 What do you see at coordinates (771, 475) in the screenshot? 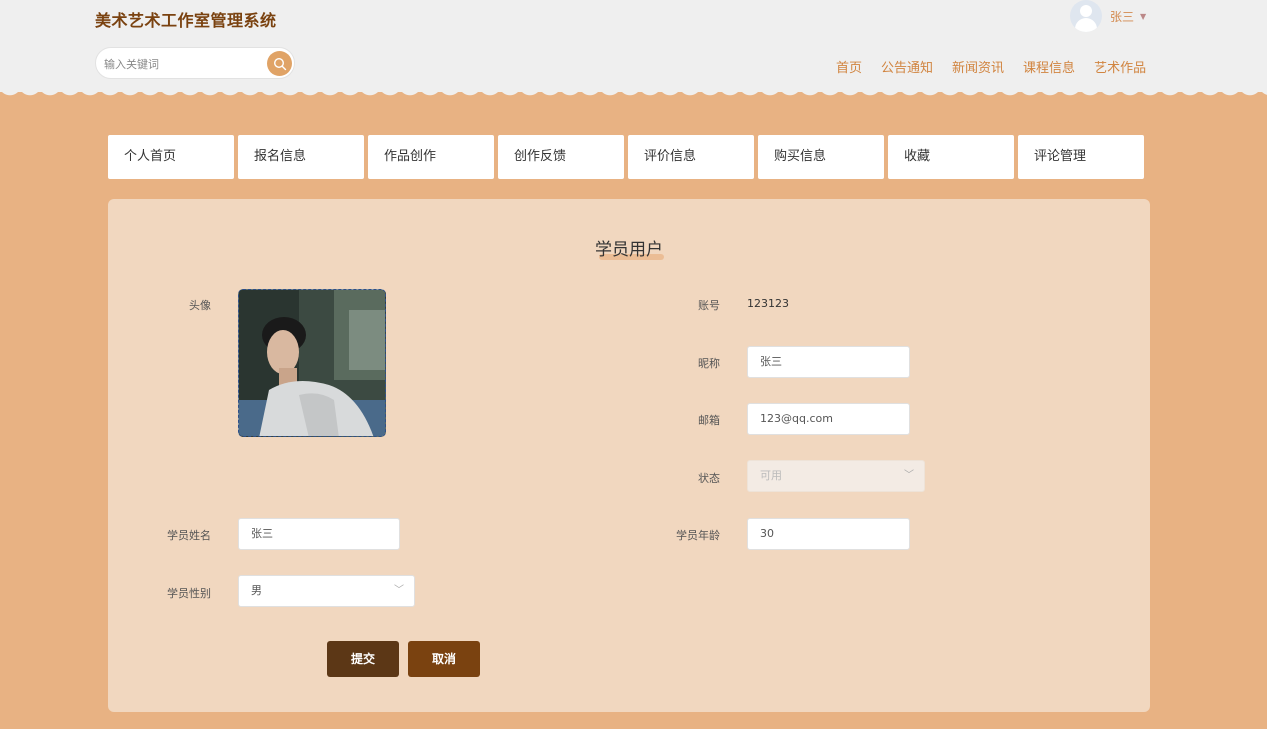
I see `status-value: 可用` at bounding box center [771, 475].